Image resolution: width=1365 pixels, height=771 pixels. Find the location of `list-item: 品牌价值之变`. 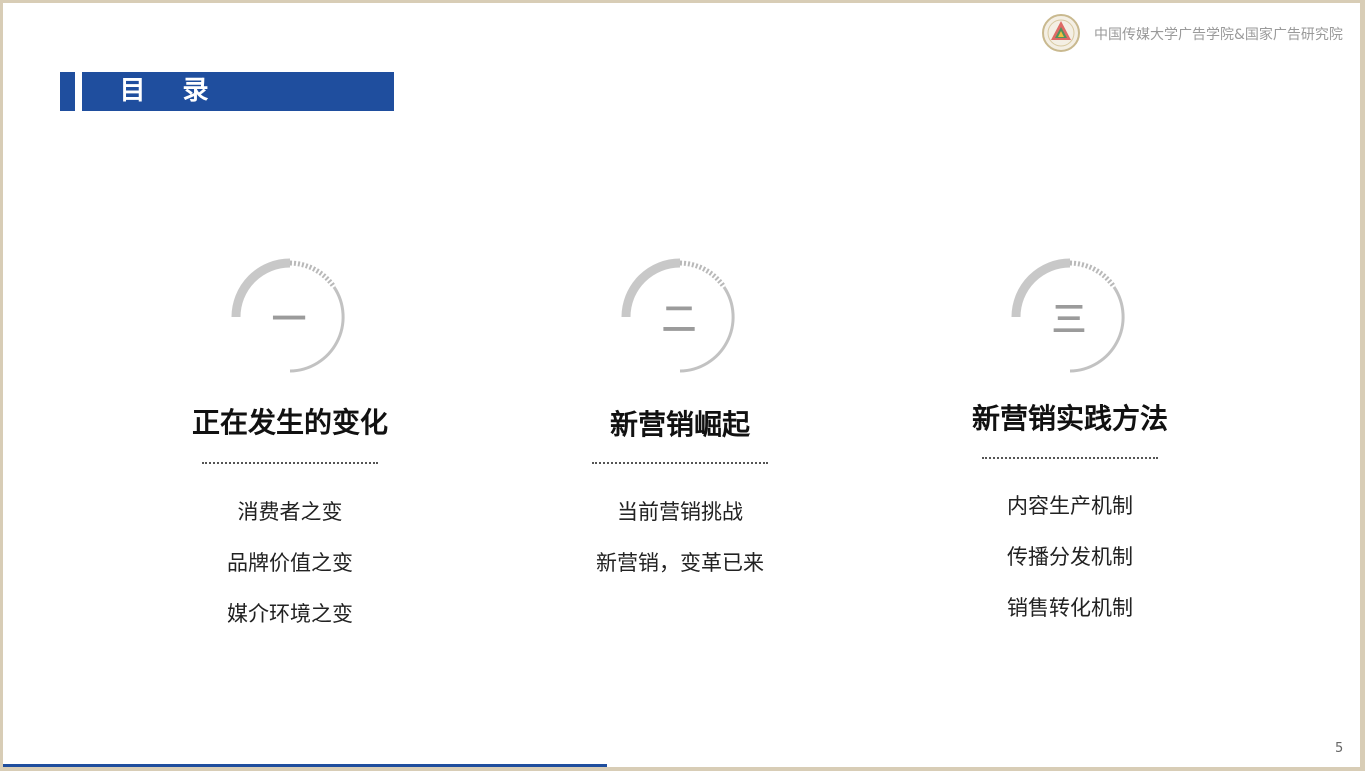

list-item: 品牌价值之变 is located at coordinates (290, 563).